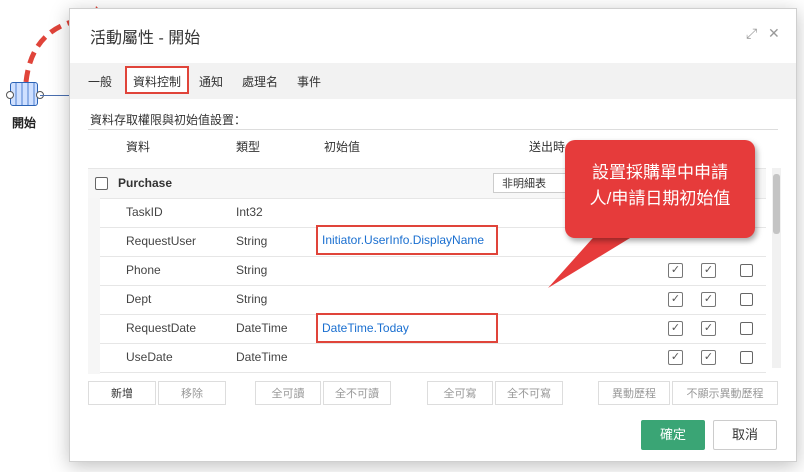 The width and height of the screenshot is (804, 472). Describe the element at coordinates (122, 393) in the screenshot. I see `add-button: 新增` at that location.